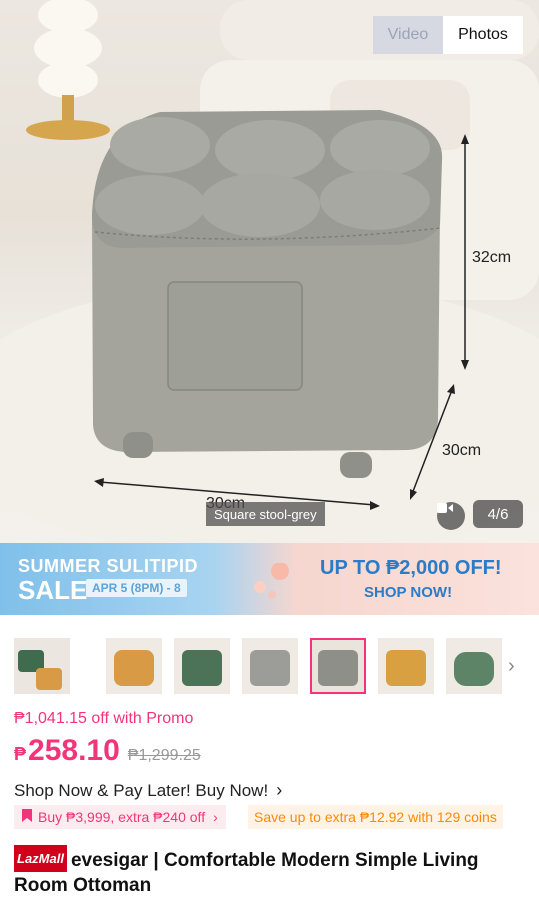  I want to click on pay-later-link: Shop Now & Pay Later! Buy Now! ›, so click(148, 790).